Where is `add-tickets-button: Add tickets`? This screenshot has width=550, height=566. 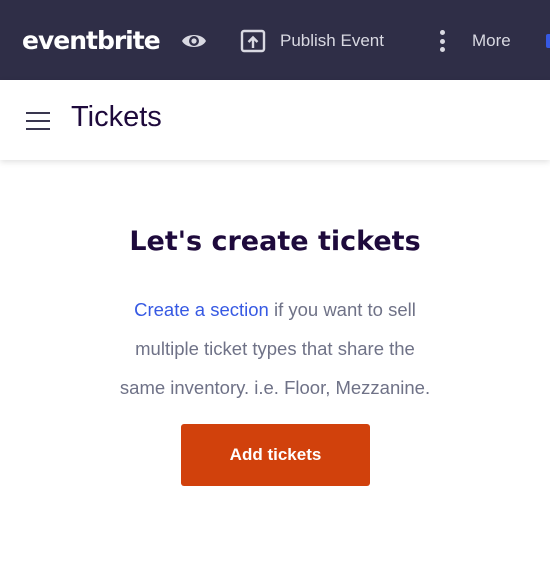
add-tickets-button: Add tickets is located at coordinates (275, 455).